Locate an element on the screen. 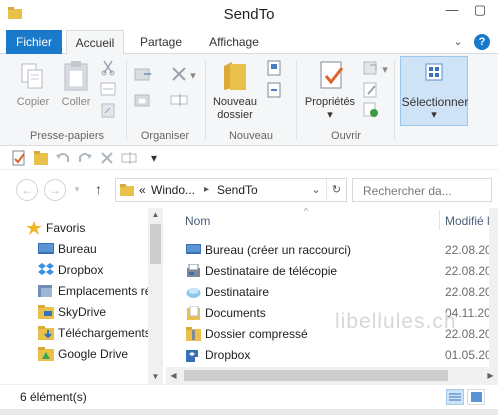  address-dropdown-icon: ⌄ is located at coordinates (316, 190).